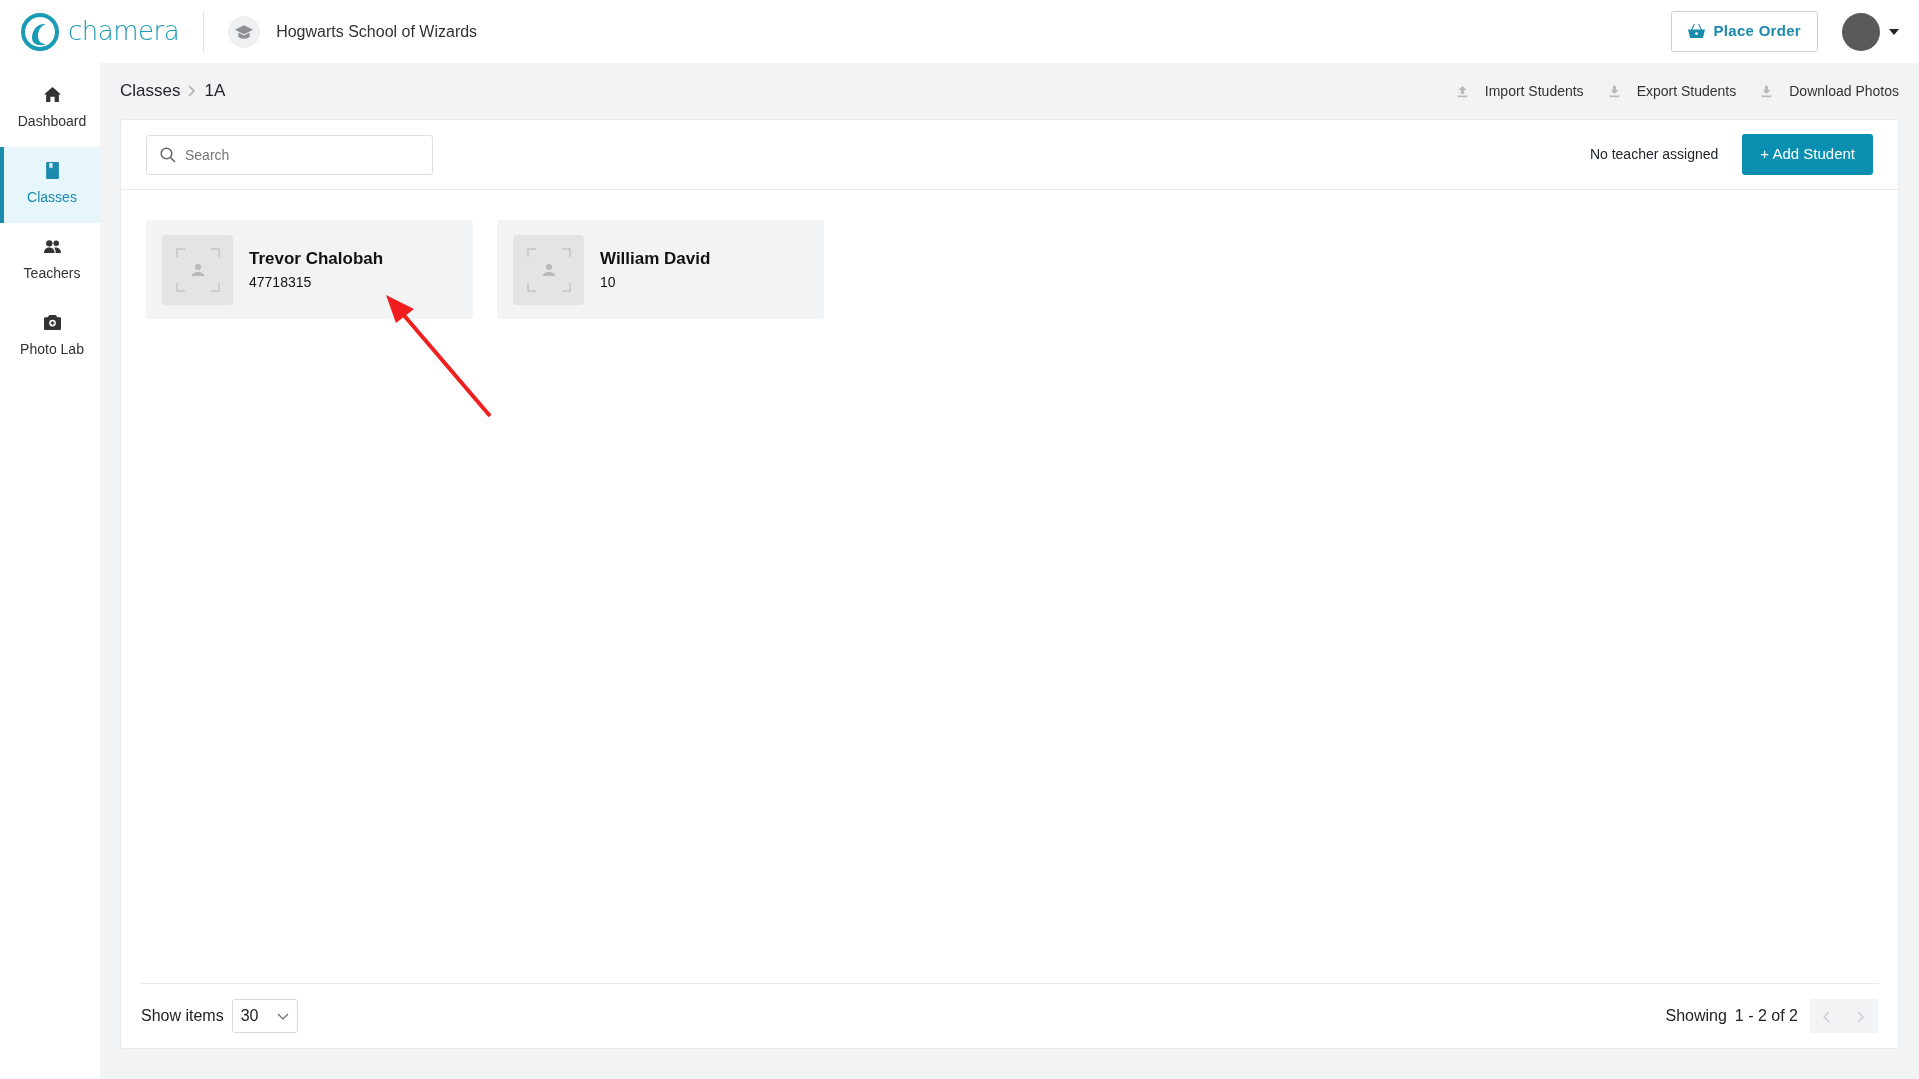 The height and width of the screenshot is (1079, 1919). I want to click on sidebar-item: Teachers, so click(50, 261).